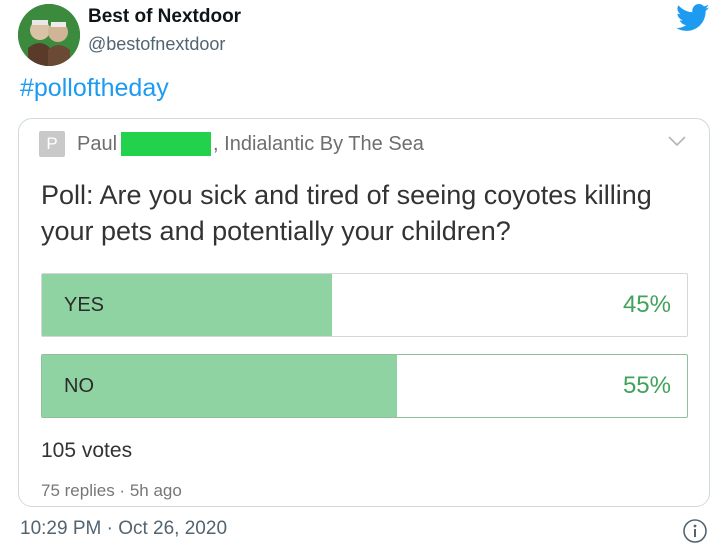 The image size is (728, 550). I want to click on tweet-timestamp: 10:29 PM · Oct 26, 2020, so click(123, 529).